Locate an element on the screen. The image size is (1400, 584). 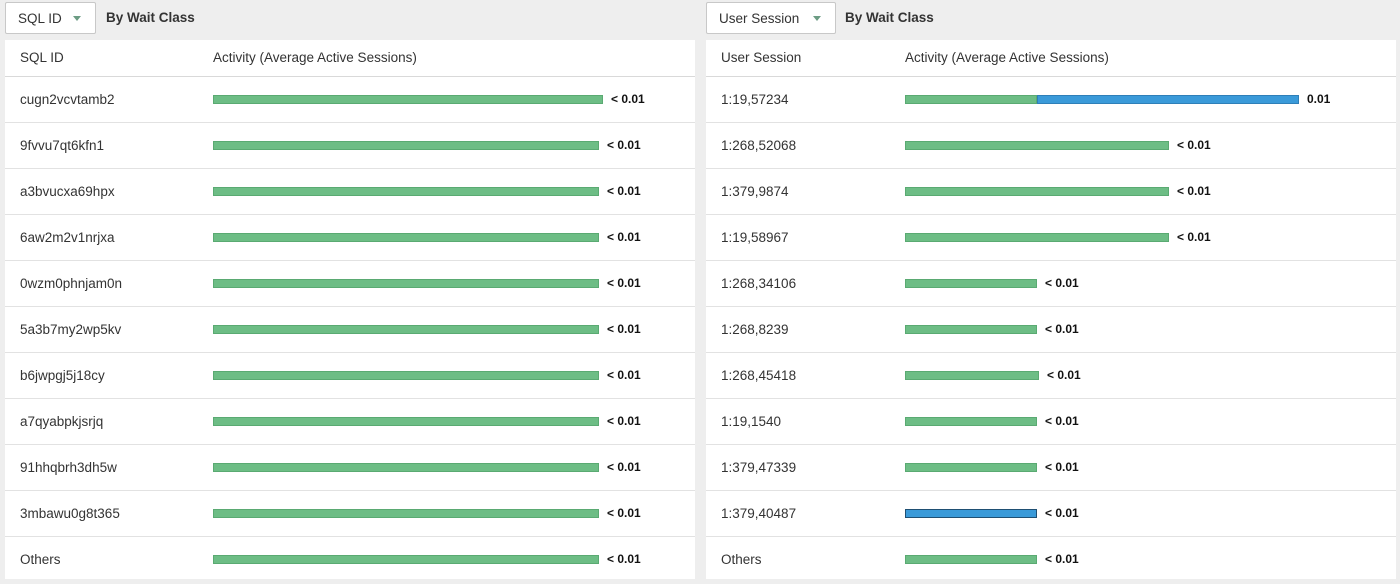
row-key-link: 0wzm0phnjam0n is located at coordinates (71, 283).